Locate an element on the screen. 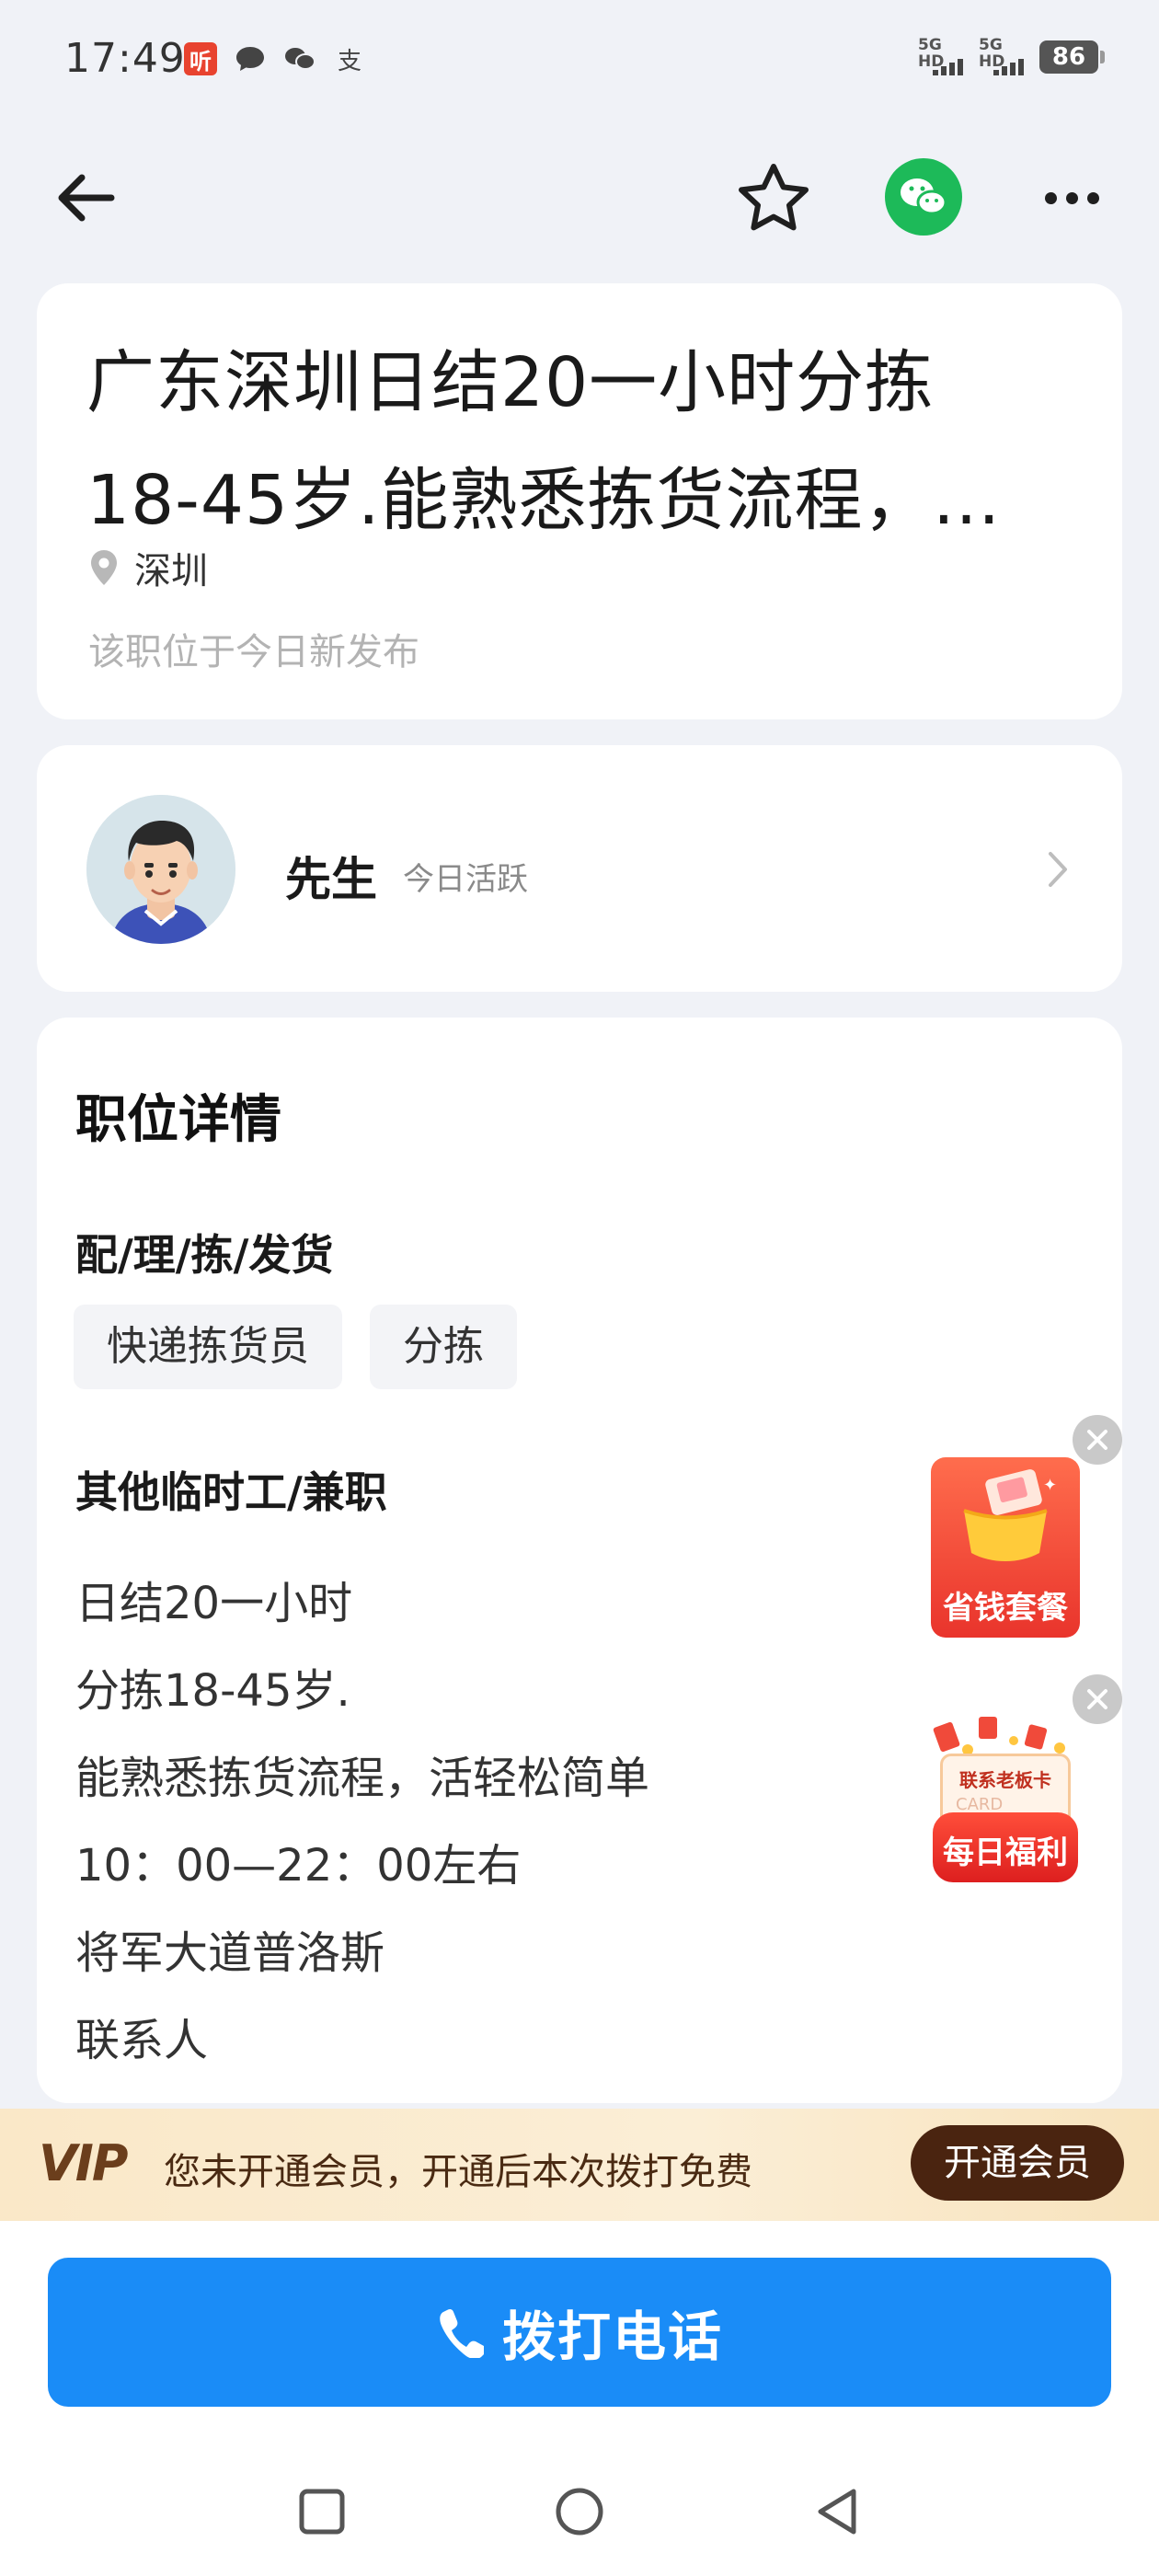  recent-apps-button is located at coordinates (322, 2511).